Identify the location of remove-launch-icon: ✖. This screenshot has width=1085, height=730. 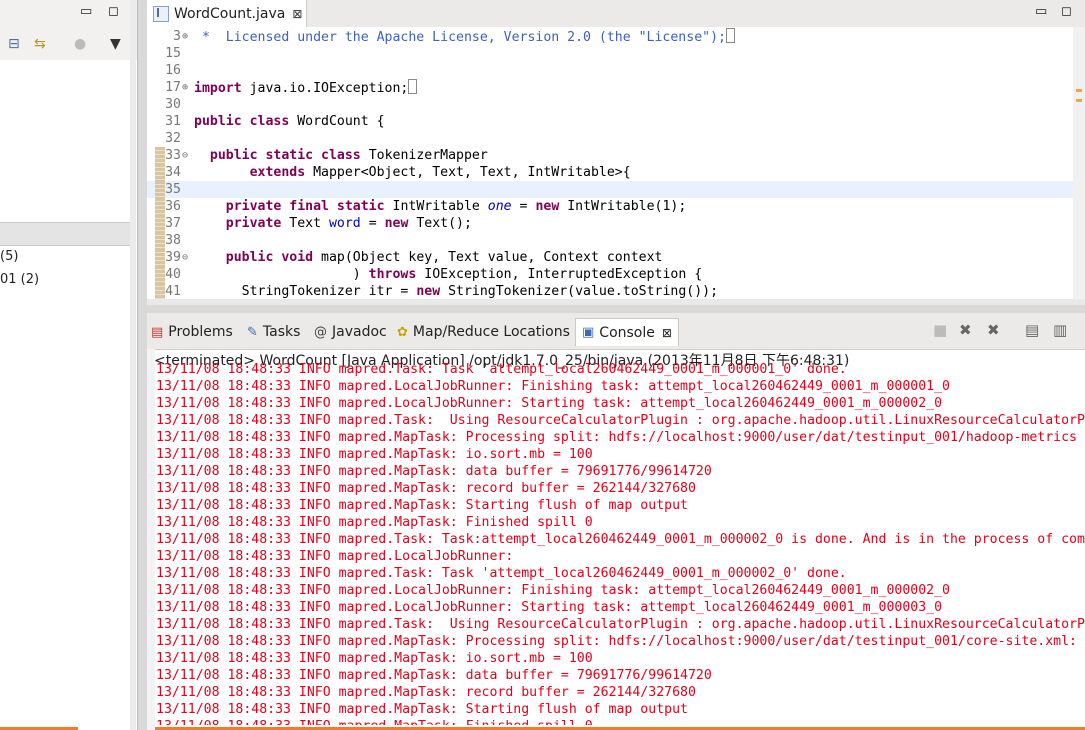
(965, 330).